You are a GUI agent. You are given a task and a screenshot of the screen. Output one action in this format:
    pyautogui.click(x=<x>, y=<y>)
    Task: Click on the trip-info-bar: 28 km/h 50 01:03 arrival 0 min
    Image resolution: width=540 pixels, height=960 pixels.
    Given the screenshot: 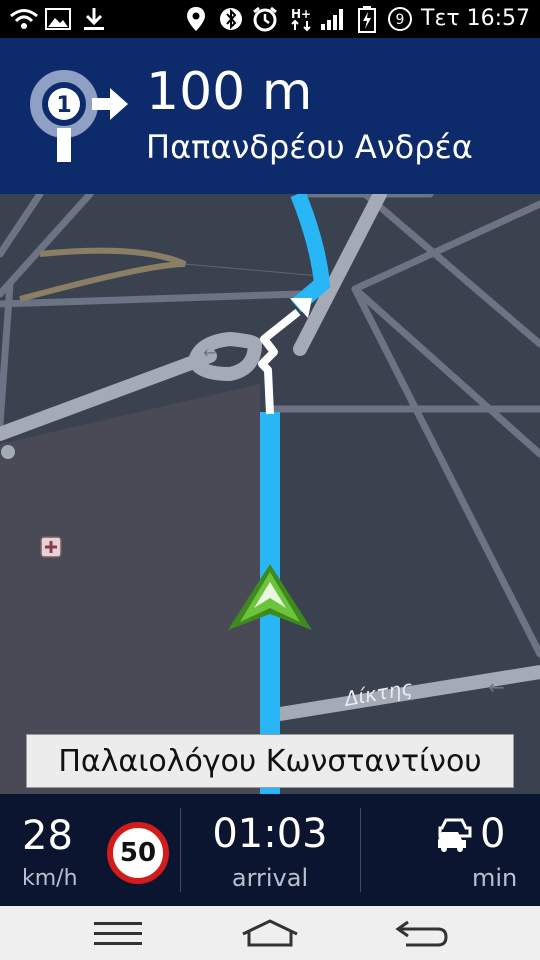 What is the action you would take?
    pyautogui.click(x=270, y=850)
    